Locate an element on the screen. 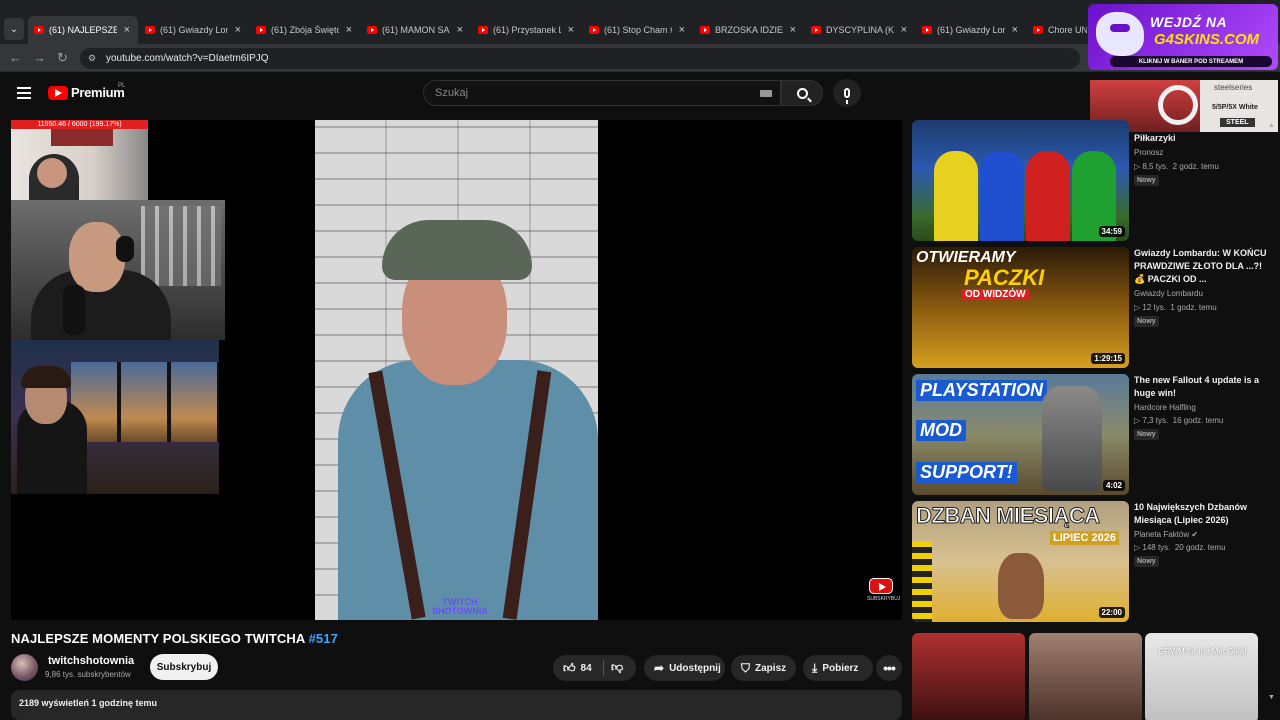 Image resolution: width=1280 pixels, height=720 pixels. channel-name: Hardcore Halfling is located at coordinates (1165, 407).